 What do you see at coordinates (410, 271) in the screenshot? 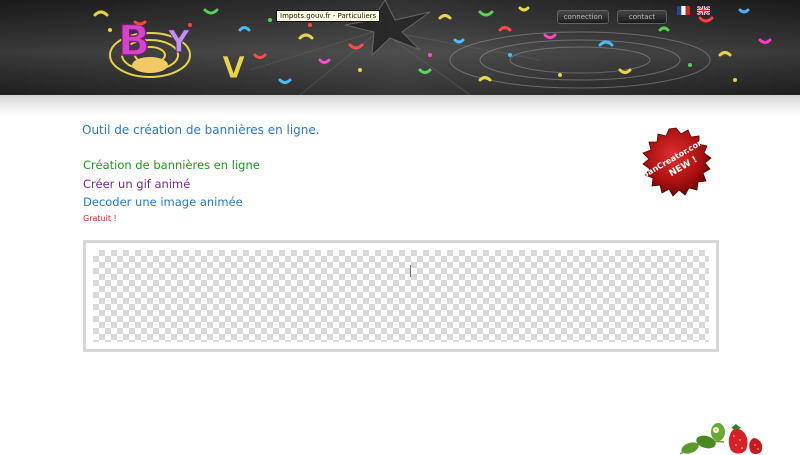
I see `text-cursor` at bounding box center [410, 271].